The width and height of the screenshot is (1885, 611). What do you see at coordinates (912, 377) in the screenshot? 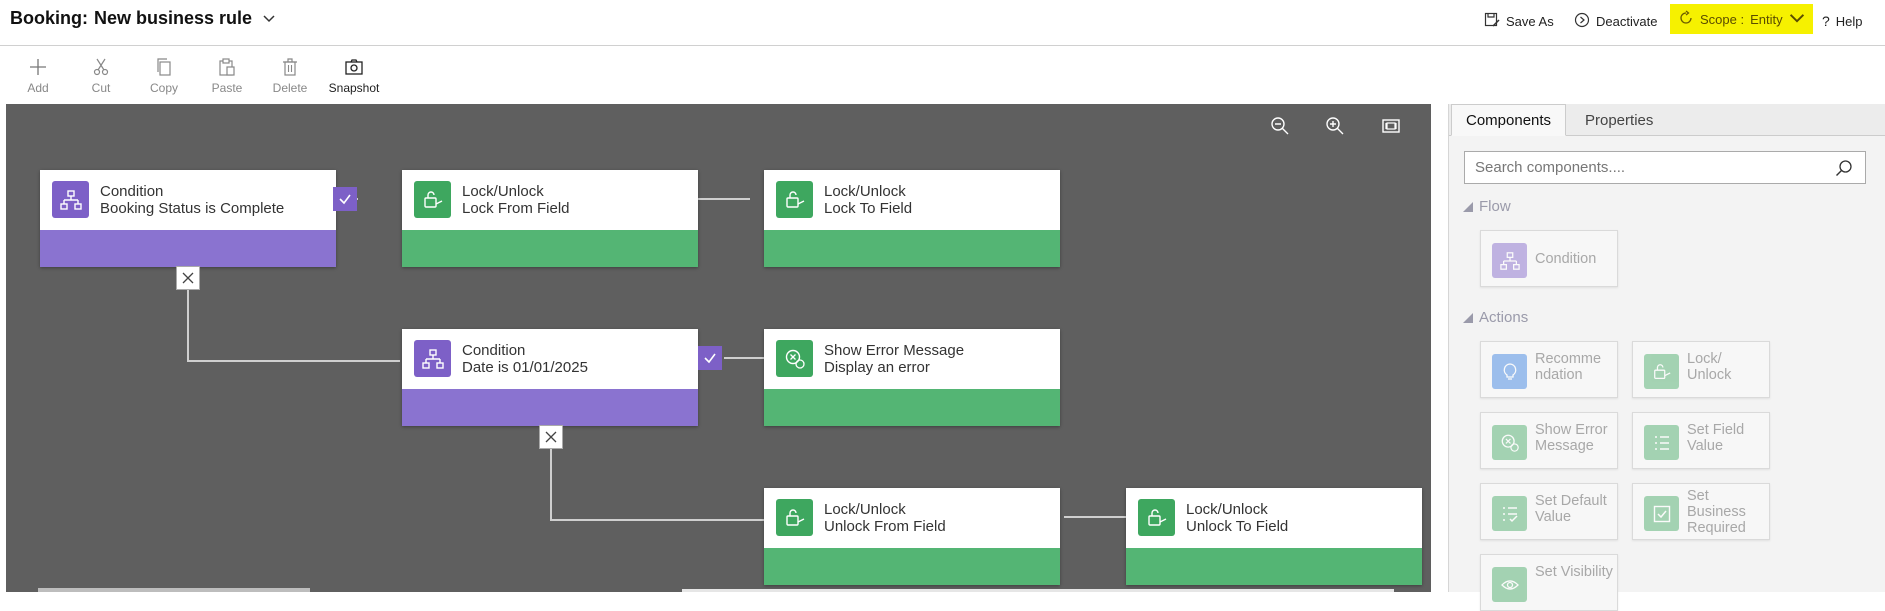
I see `show-error-node: Show Error Message Display an error` at bounding box center [912, 377].